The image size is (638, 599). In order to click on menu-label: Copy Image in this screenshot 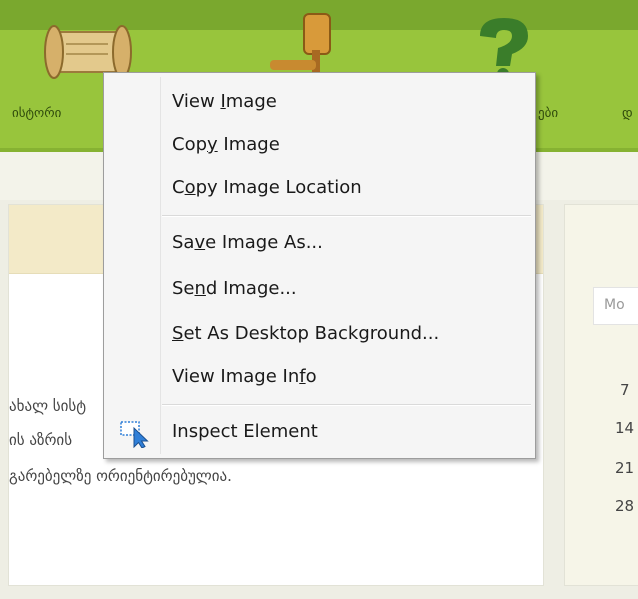, I will do `click(226, 144)`.